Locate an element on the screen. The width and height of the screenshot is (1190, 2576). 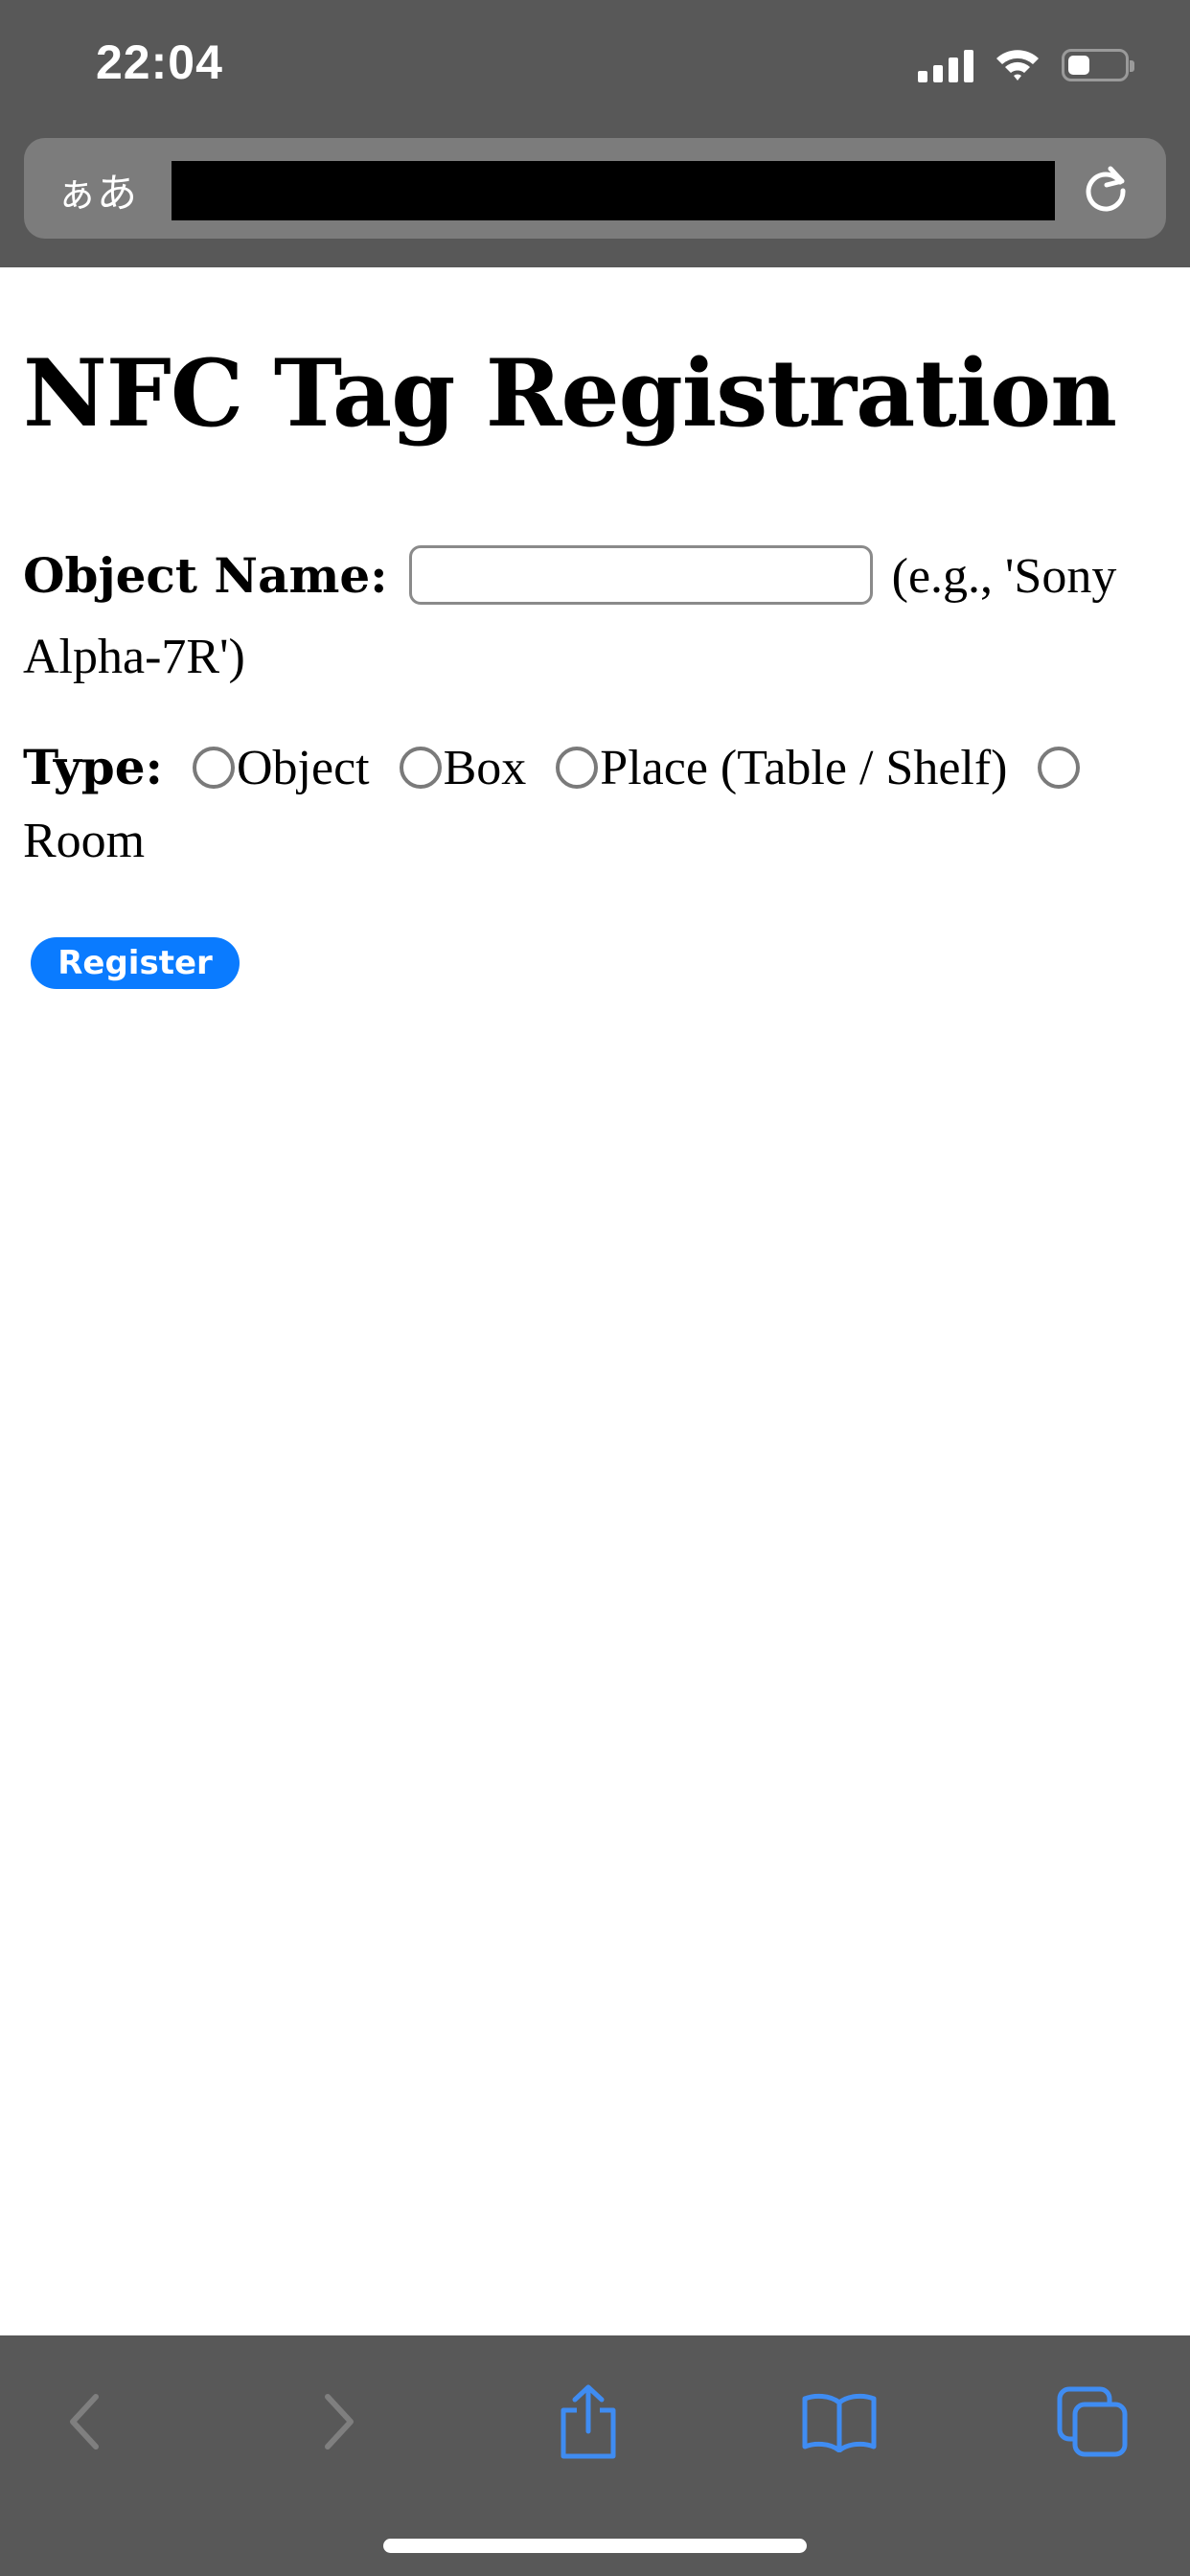
battery-icon is located at coordinates (1098, 65).